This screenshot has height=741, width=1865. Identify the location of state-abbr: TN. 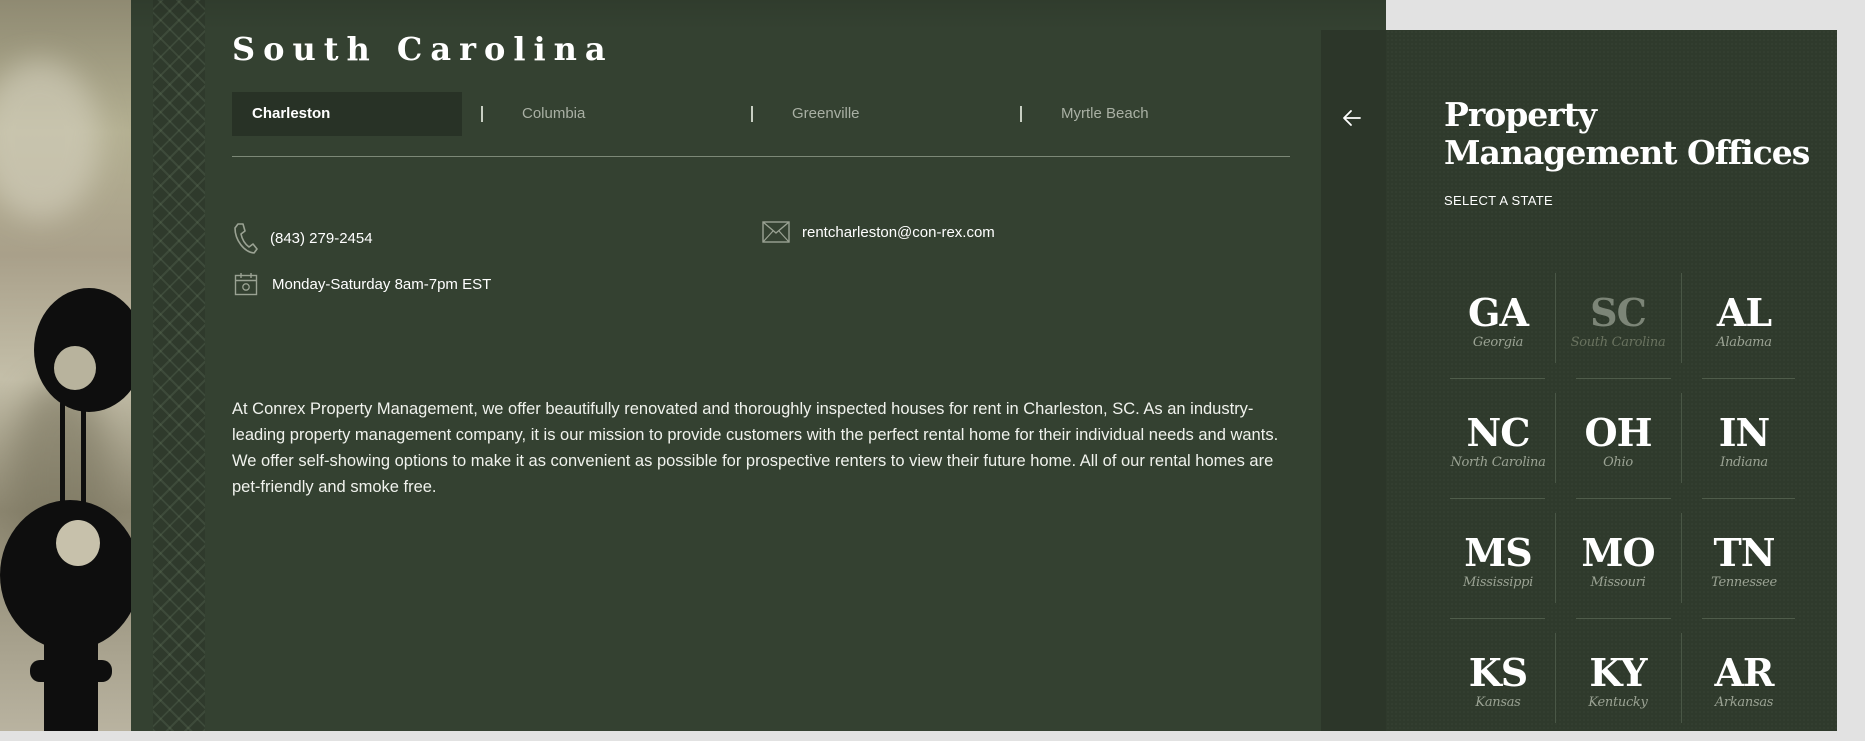
(1744, 552).